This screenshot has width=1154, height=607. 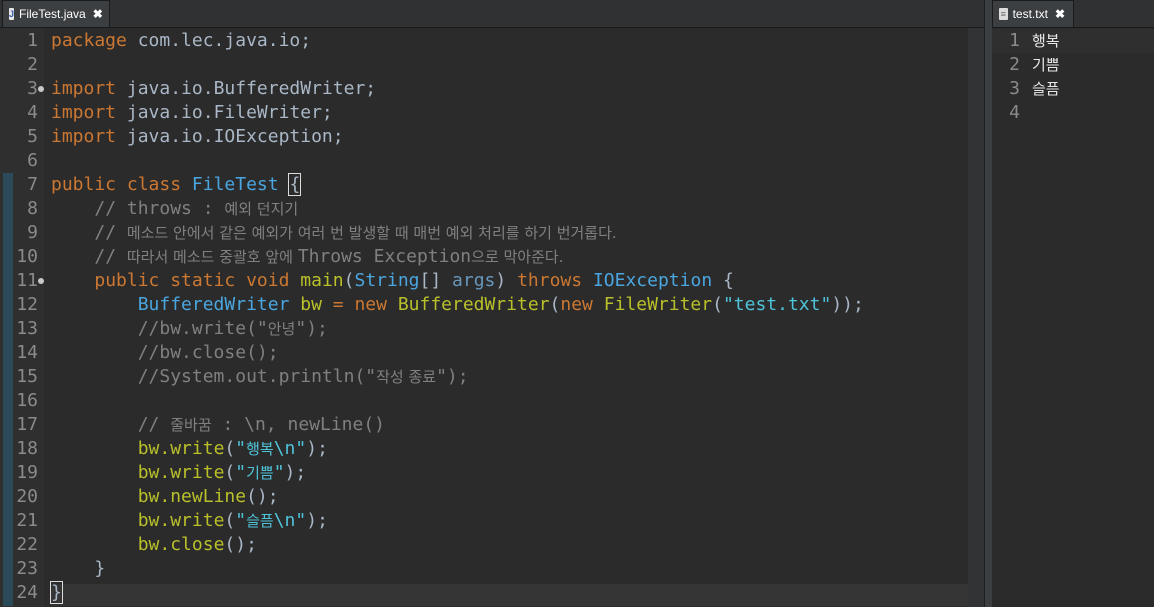 I want to click on code-line: import java.io.FileWriter;, so click(x=509, y=113).